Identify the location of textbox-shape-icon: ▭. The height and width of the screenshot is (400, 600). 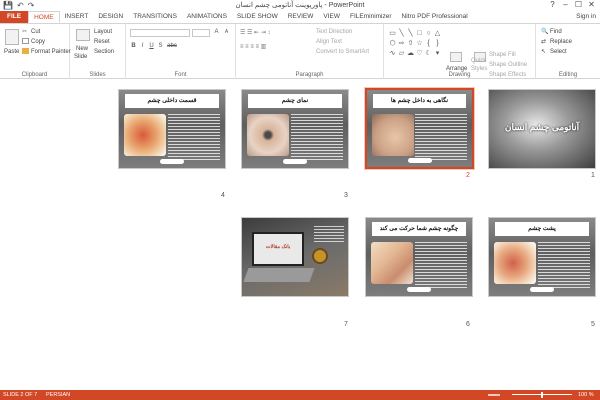
(392, 34).